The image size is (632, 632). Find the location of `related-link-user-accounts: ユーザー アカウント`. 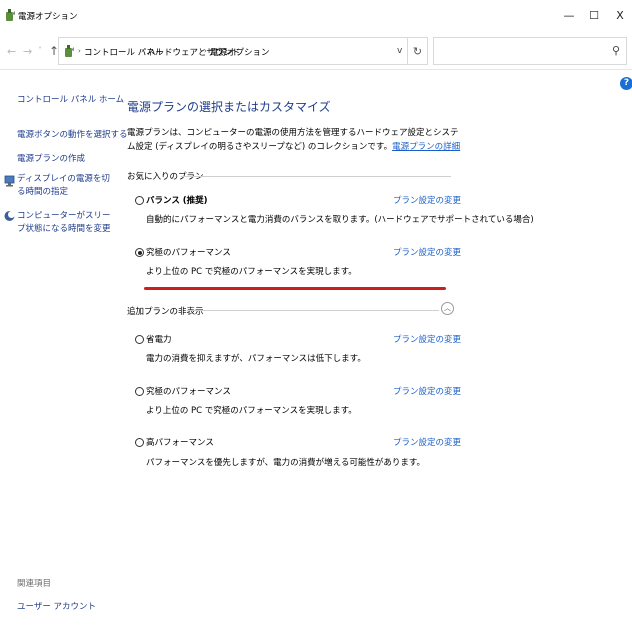

related-link-user-accounts: ユーザー アカウント is located at coordinates (56, 606).